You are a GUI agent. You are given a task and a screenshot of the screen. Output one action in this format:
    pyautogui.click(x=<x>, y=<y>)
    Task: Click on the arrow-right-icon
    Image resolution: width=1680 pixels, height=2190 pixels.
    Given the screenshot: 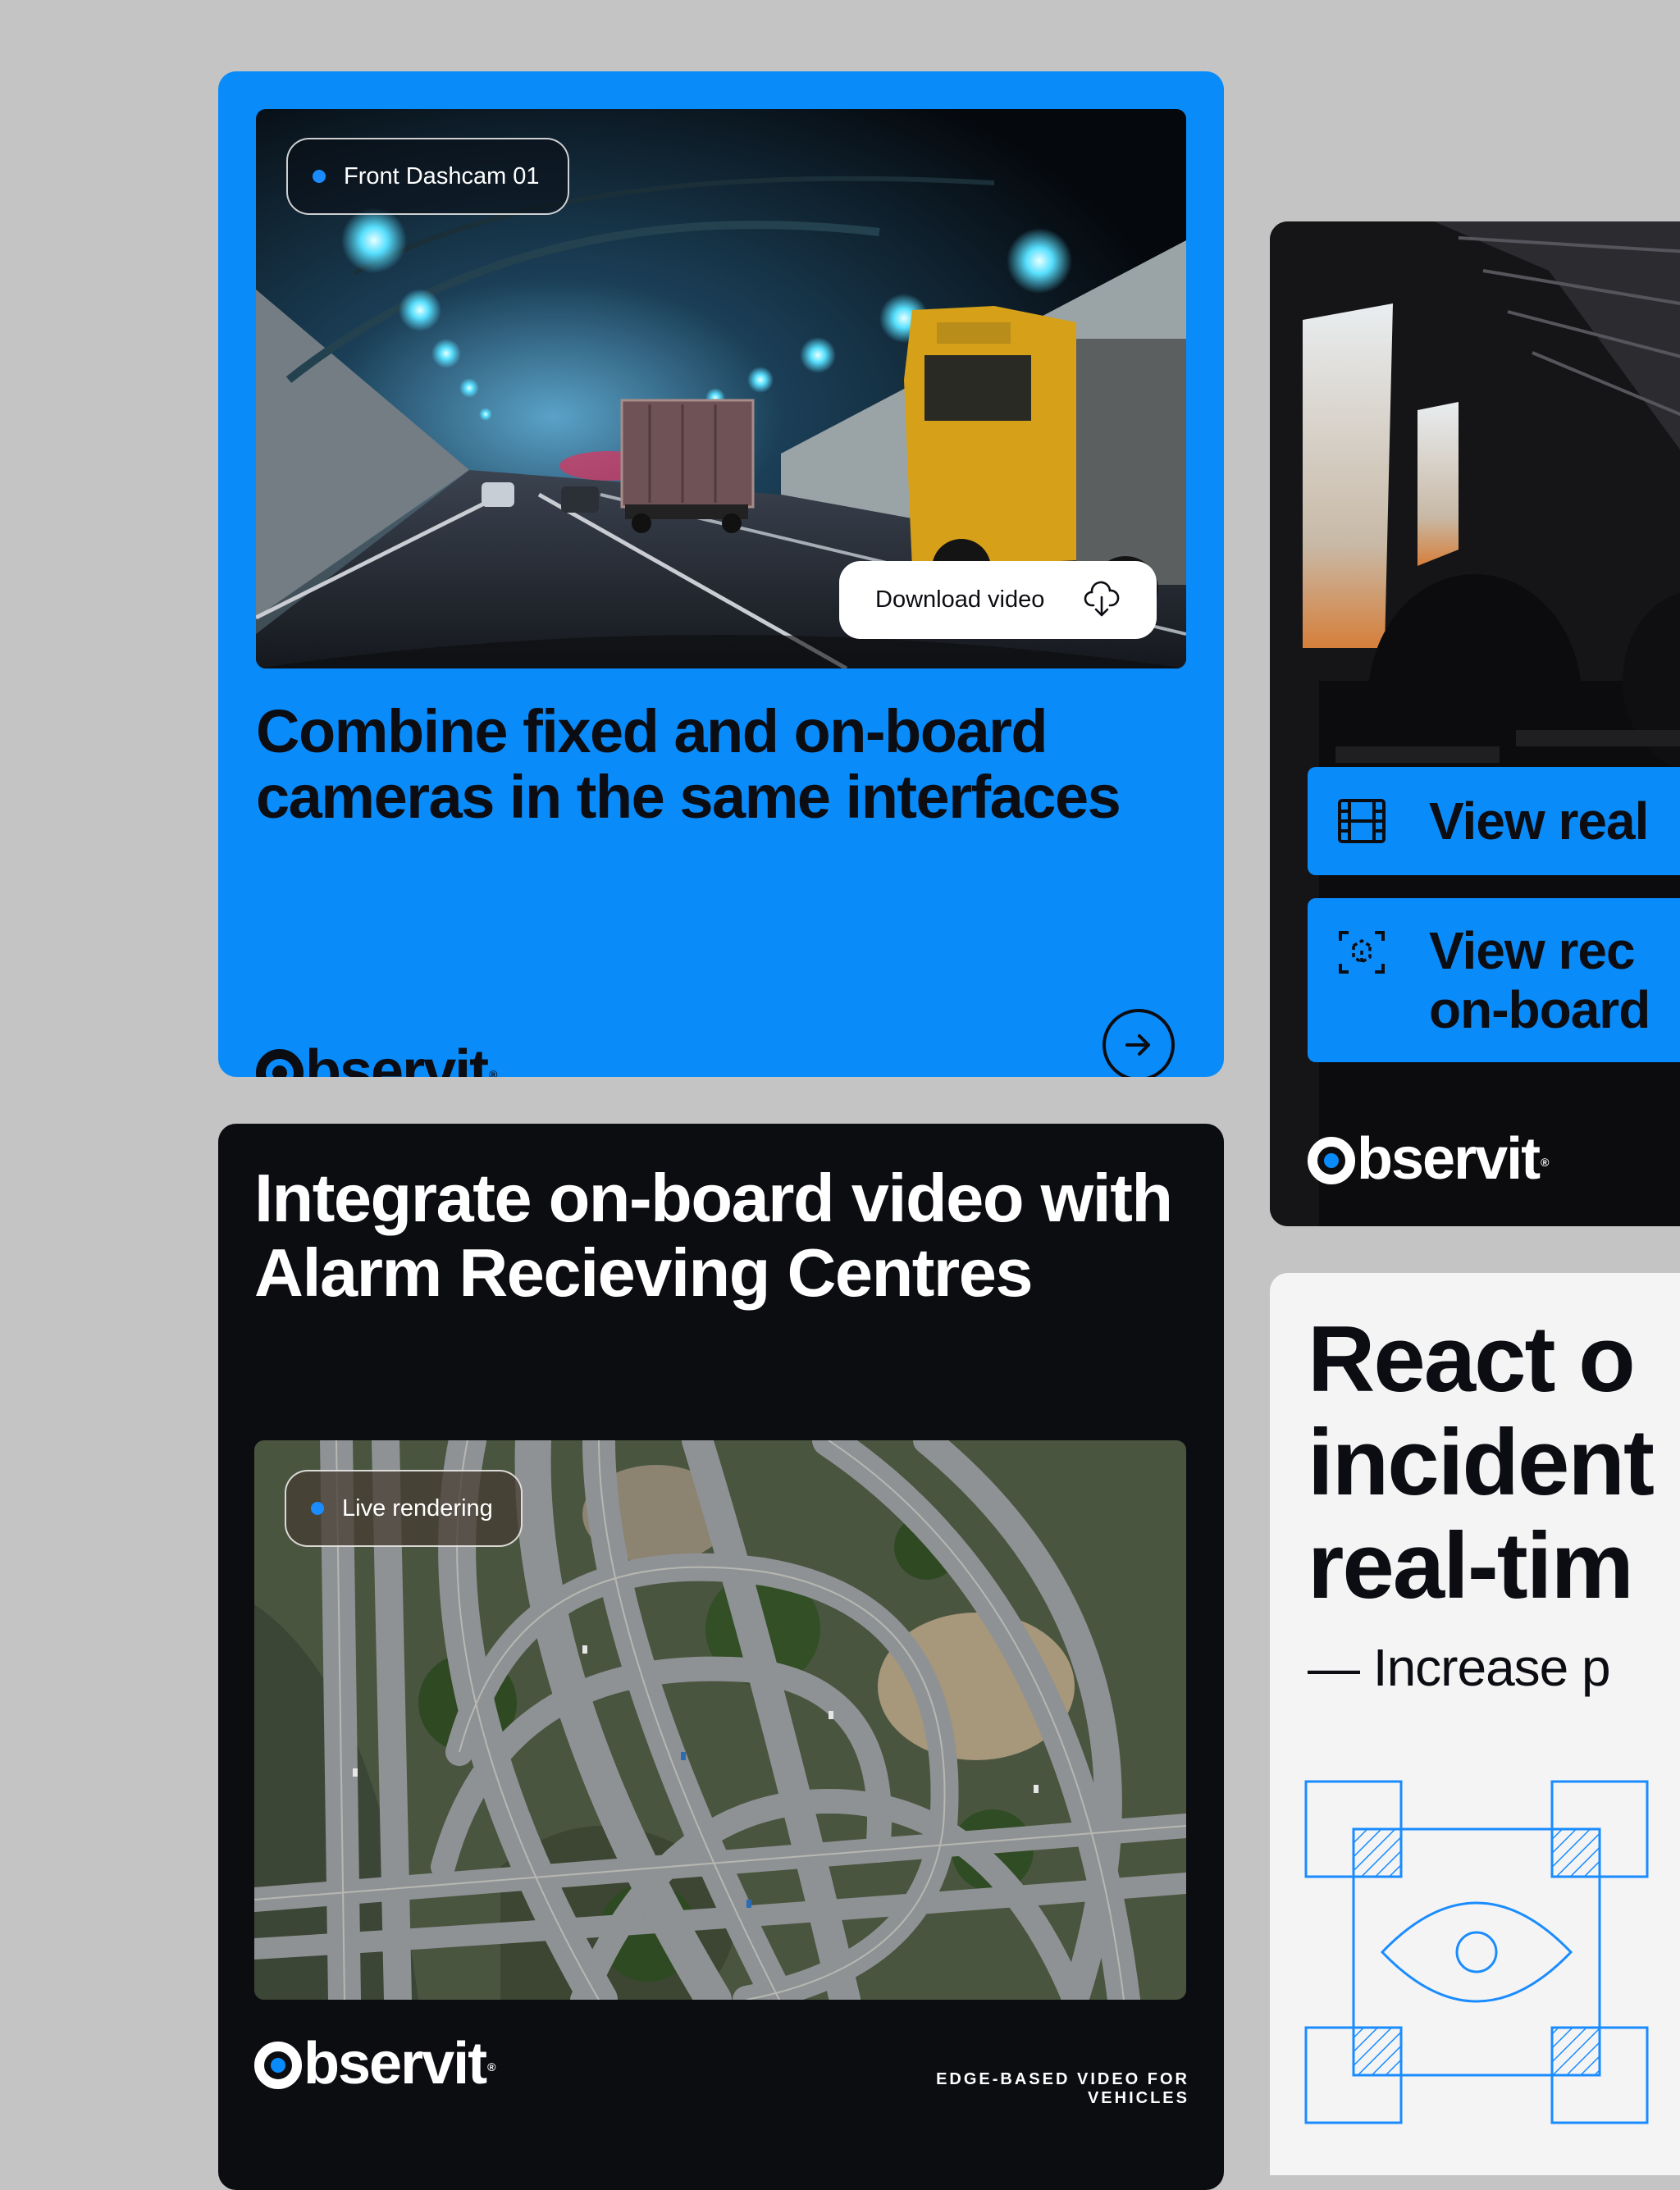 What is the action you would take?
    pyautogui.click(x=1137, y=1045)
    